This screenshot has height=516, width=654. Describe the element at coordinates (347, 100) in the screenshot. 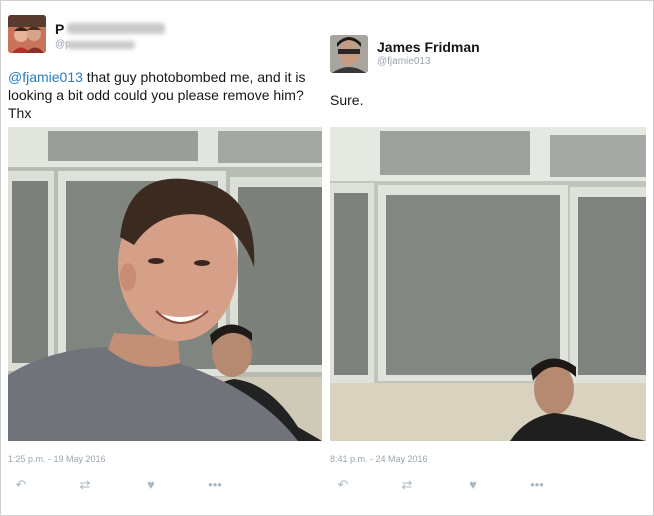

I see `tweet-text: Sure.` at that location.